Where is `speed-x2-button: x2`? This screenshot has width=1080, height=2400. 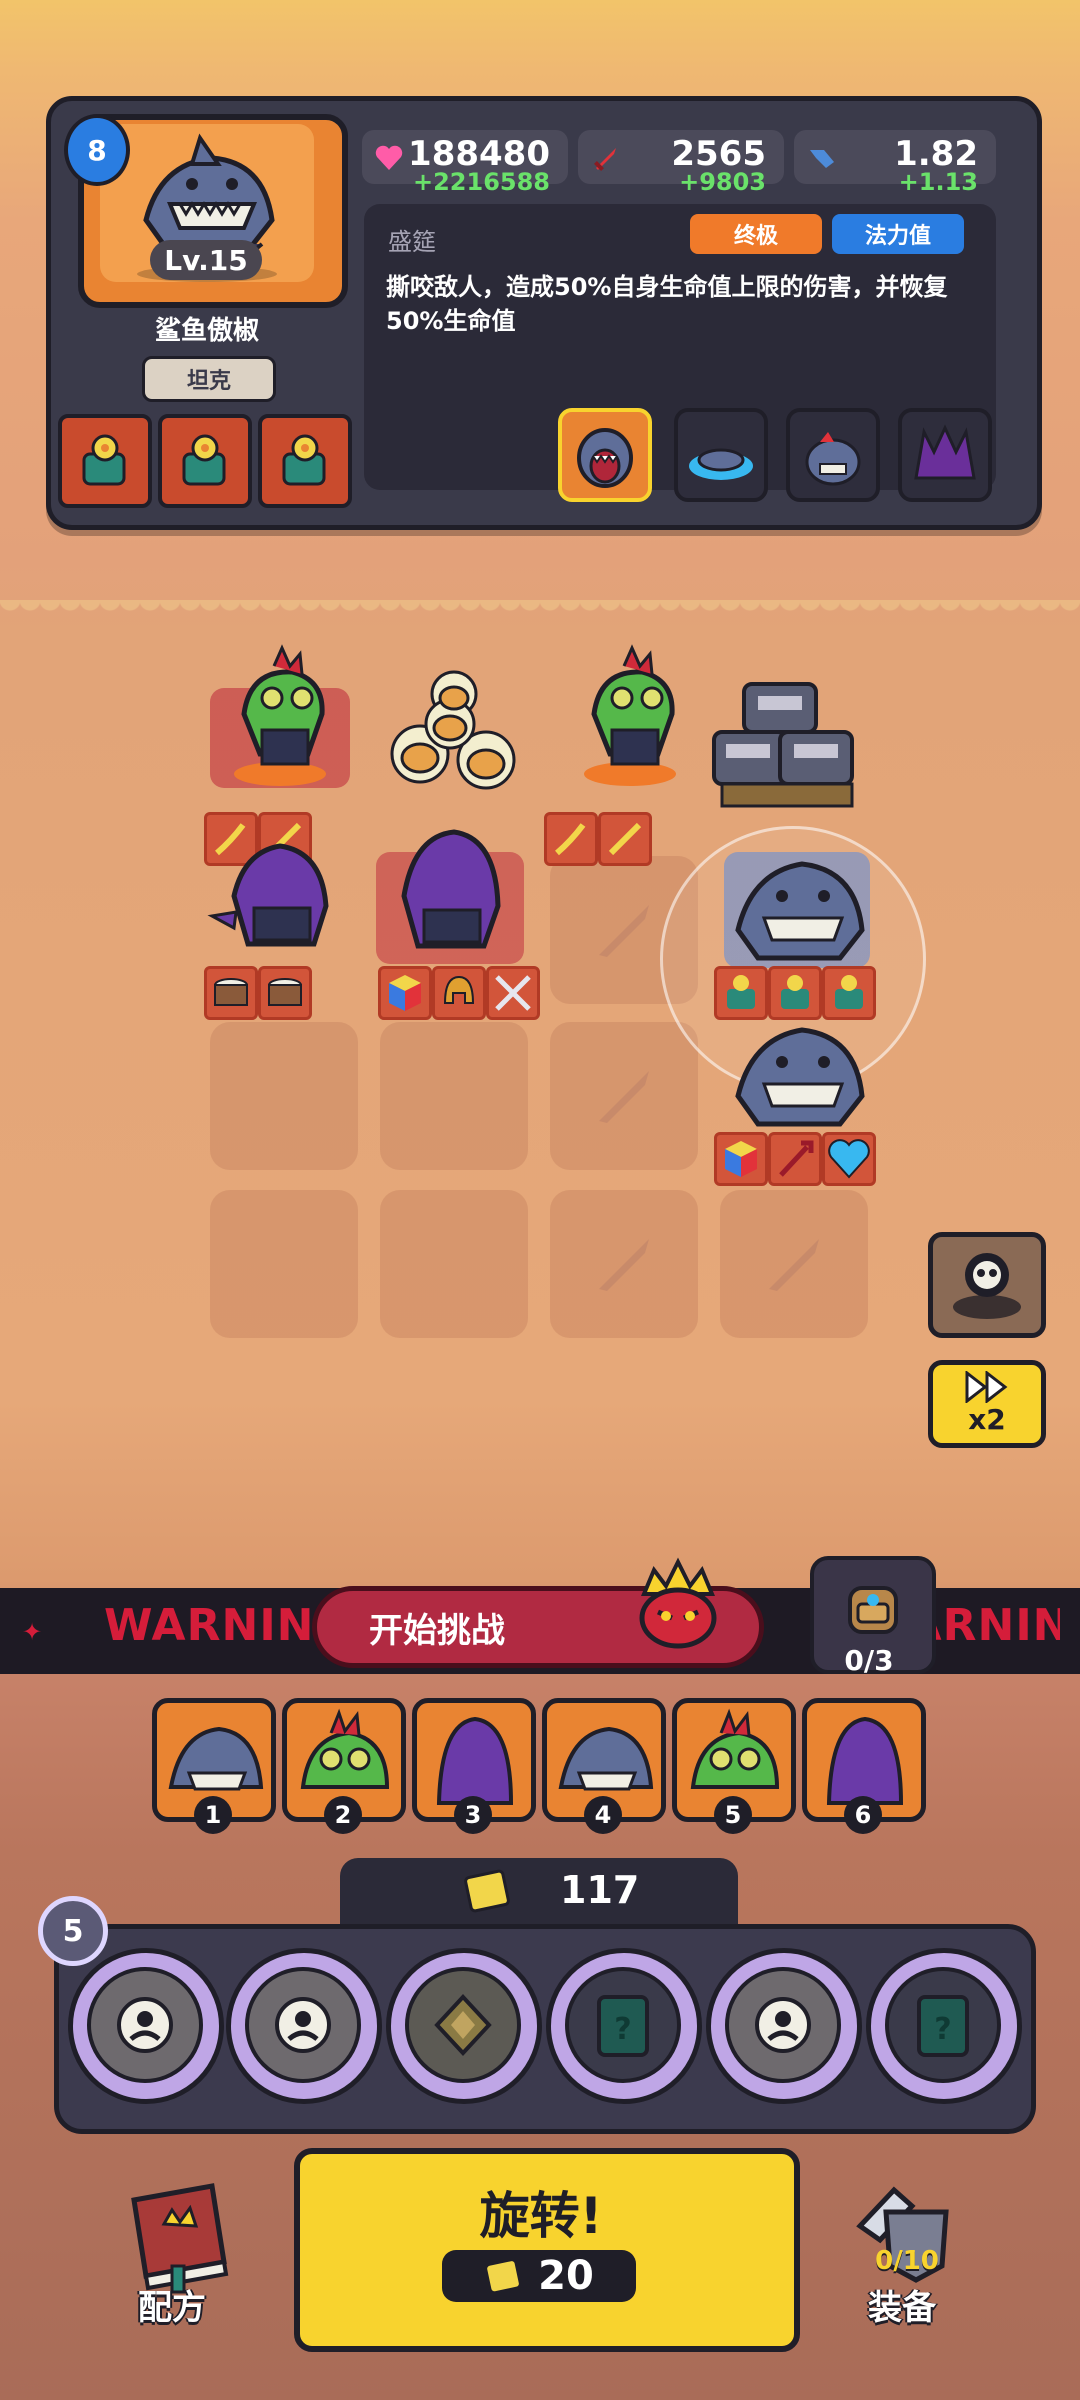
speed-x2-button: x2 is located at coordinates (987, 1404).